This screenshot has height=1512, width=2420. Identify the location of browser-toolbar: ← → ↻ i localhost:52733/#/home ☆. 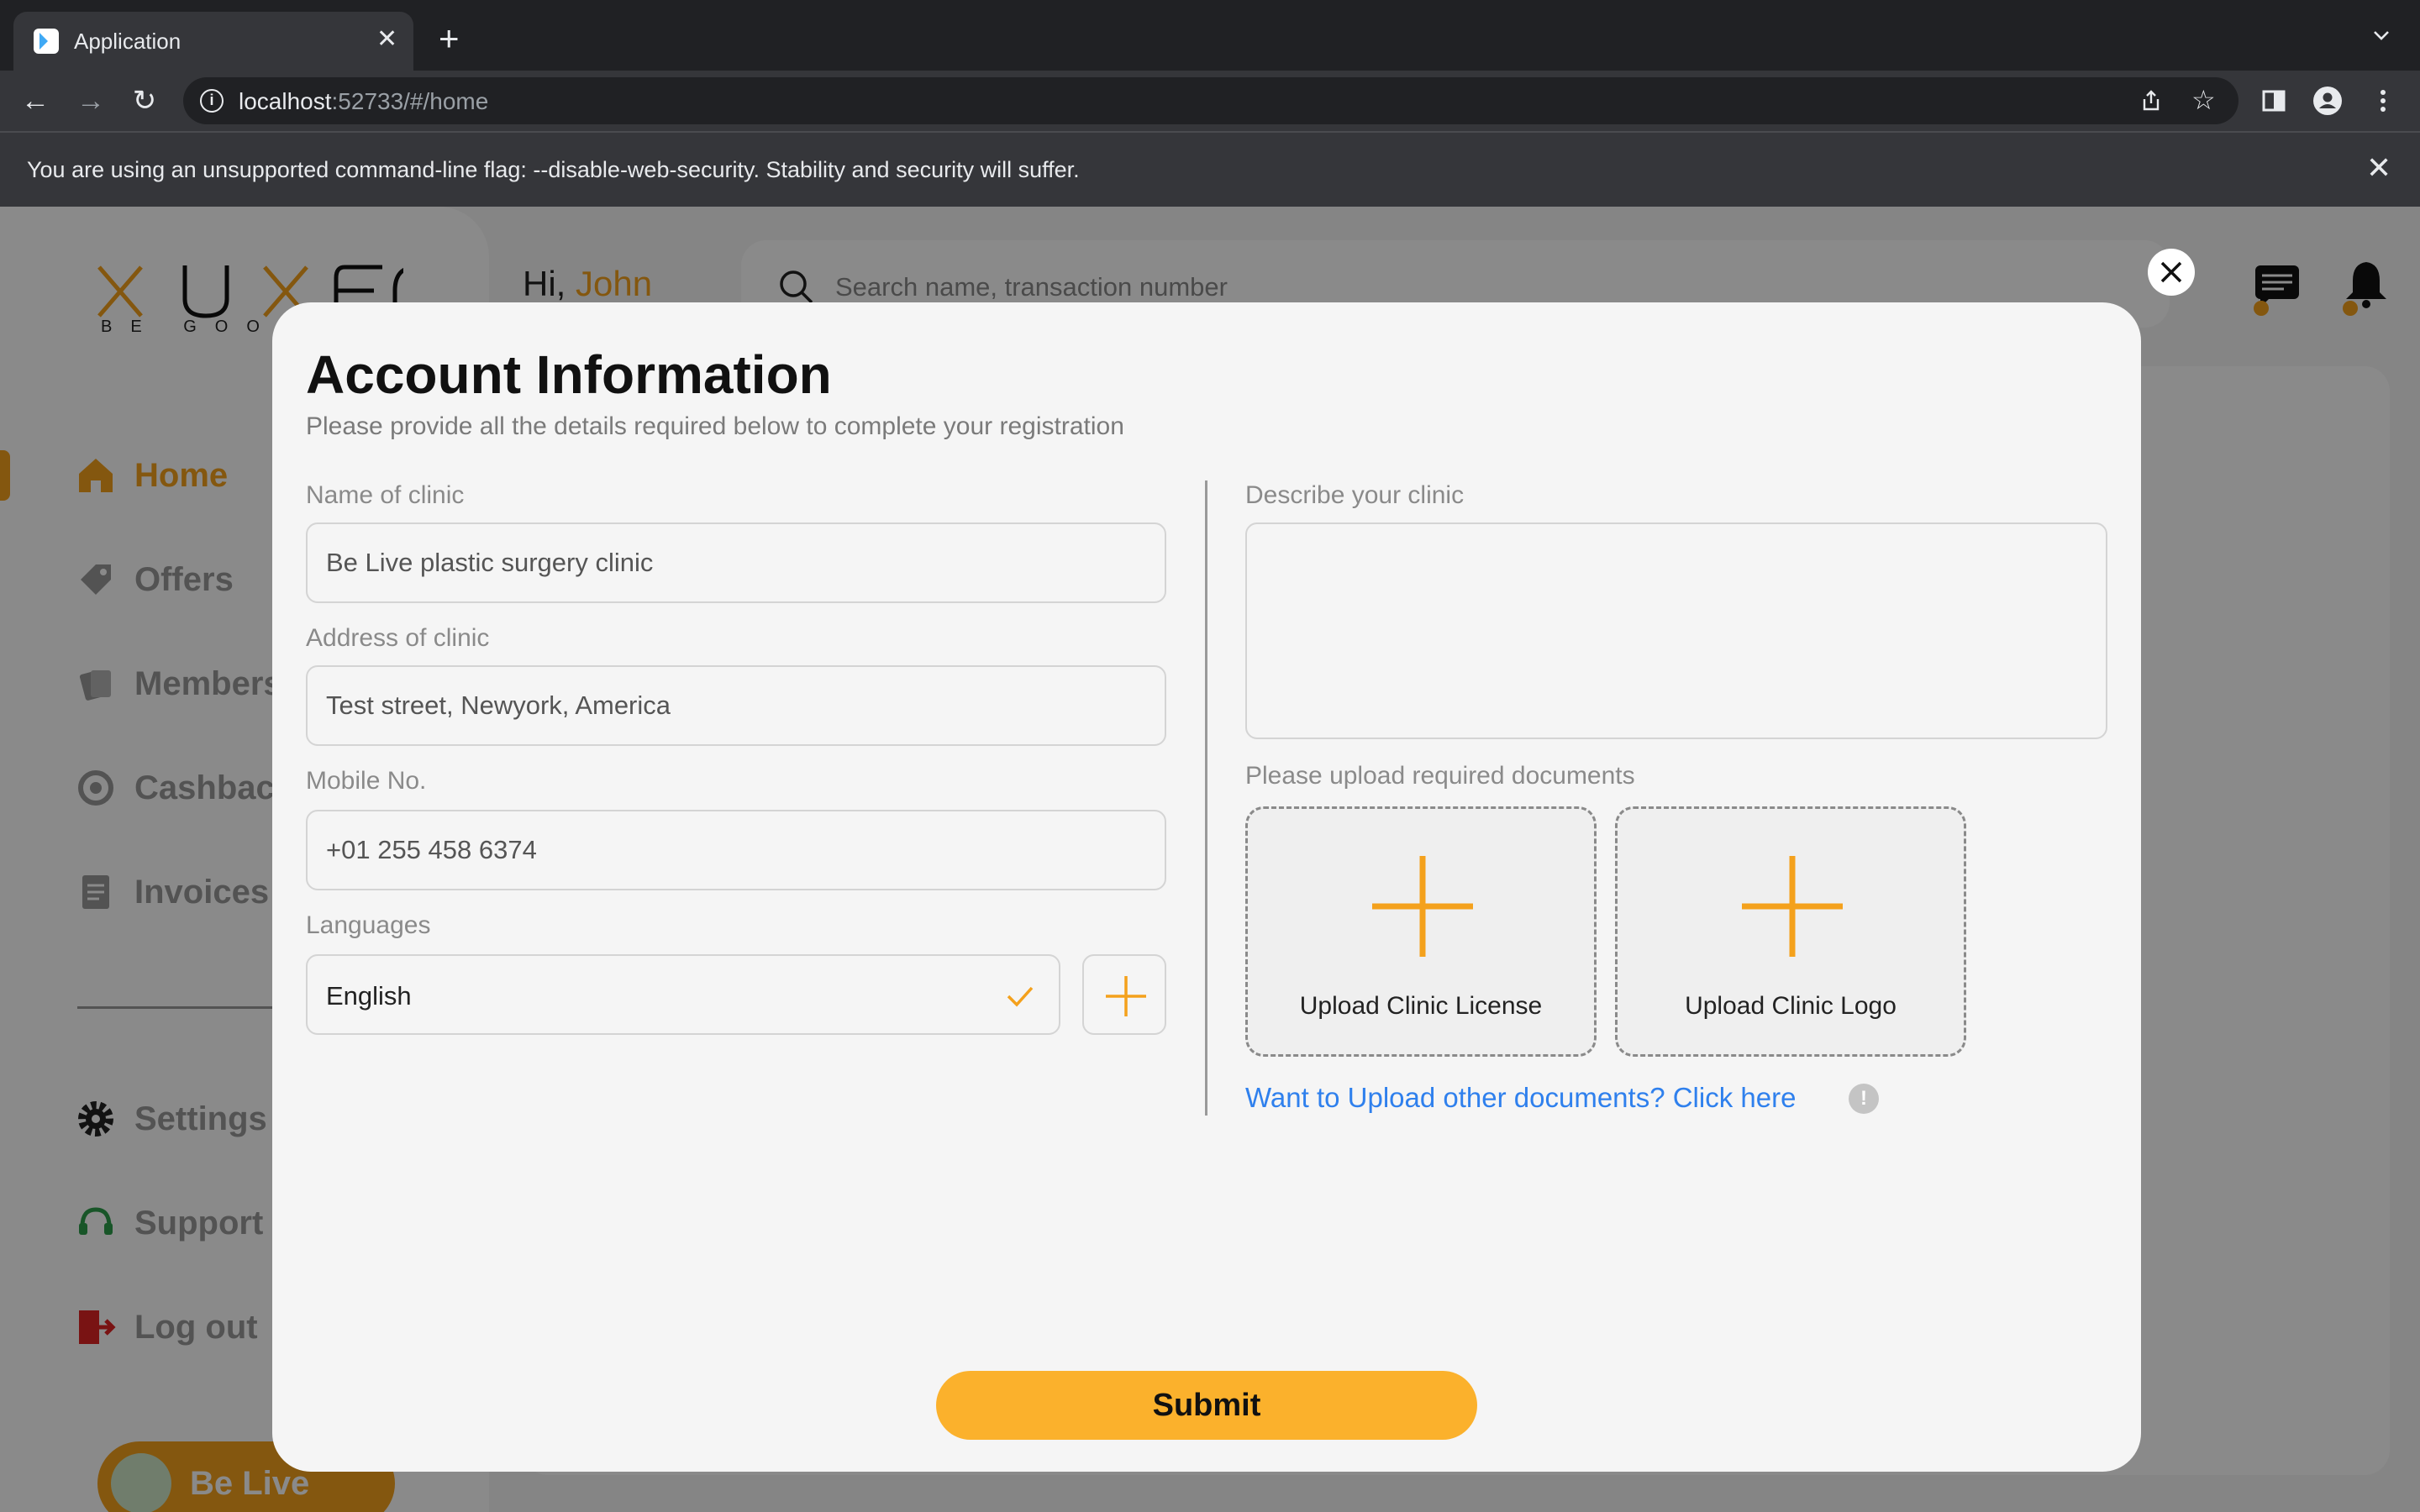
(1210, 101).